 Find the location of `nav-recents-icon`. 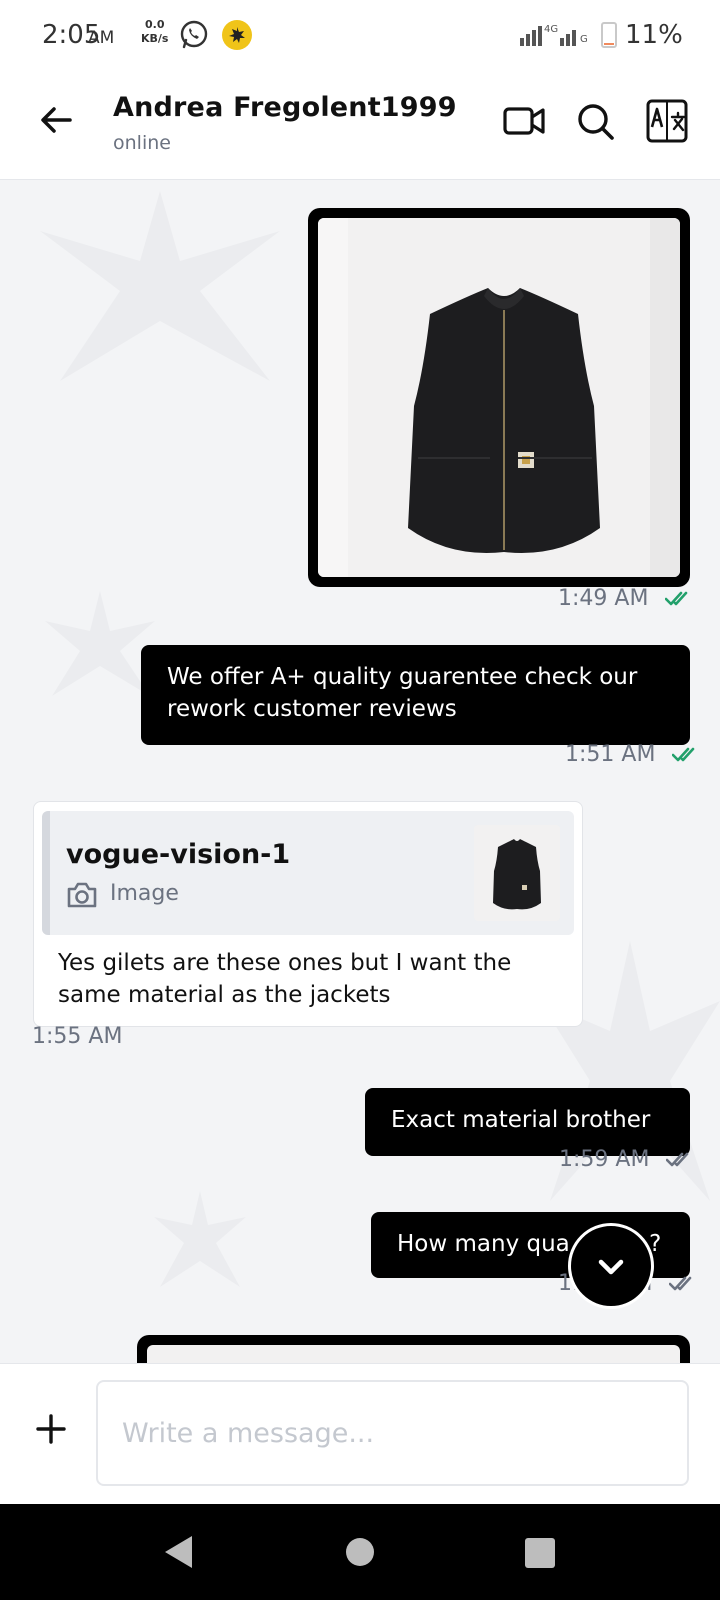

nav-recents-icon is located at coordinates (540, 1553).